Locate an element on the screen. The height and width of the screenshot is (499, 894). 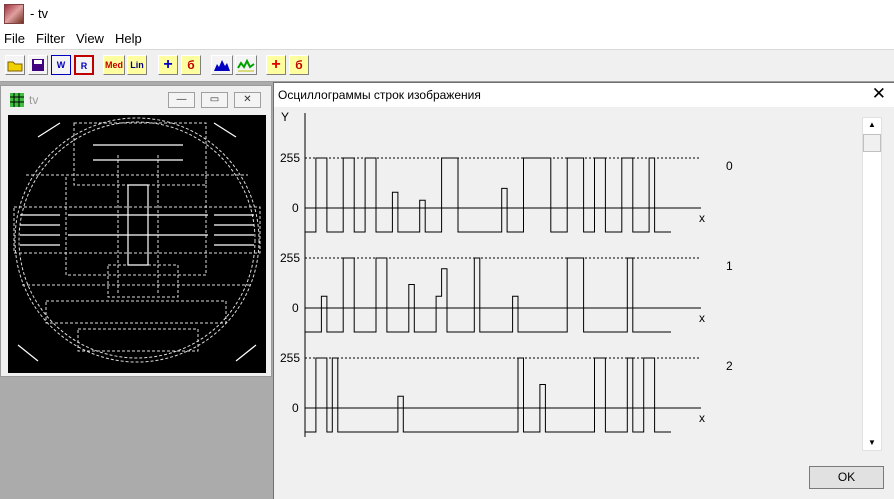
close-button: ✕ is located at coordinates (247, 100).